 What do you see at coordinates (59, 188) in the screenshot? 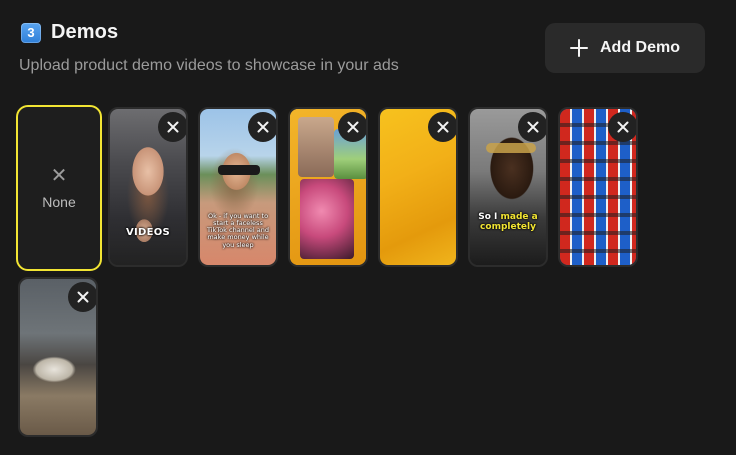
I see `demo-option-none: ✕ None` at bounding box center [59, 188].